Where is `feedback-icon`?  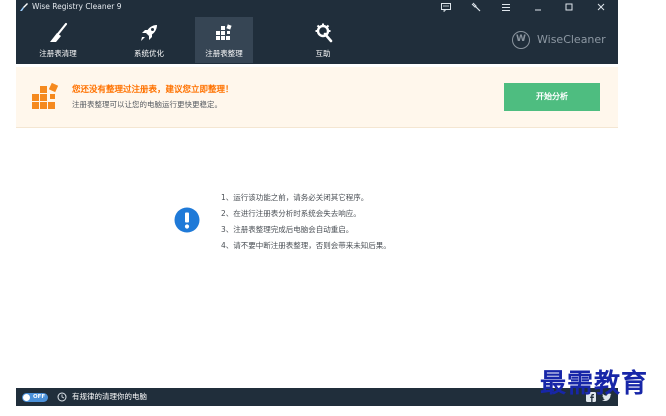 feedback-icon is located at coordinates (446, 7).